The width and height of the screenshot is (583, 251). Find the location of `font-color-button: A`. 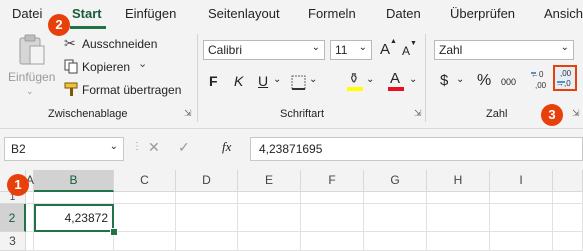

font-color-button: A is located at coordinates (396, 81).